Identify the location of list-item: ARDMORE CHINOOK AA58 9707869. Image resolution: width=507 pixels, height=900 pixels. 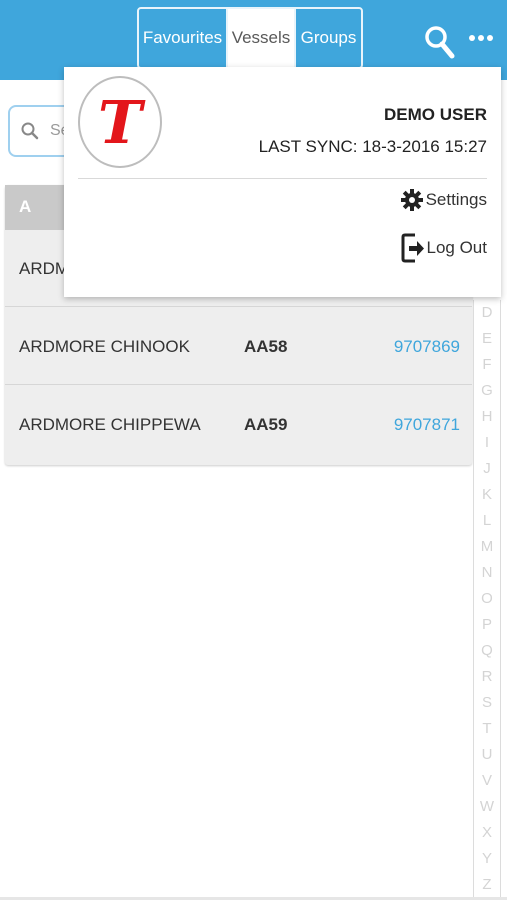
(238, 346).